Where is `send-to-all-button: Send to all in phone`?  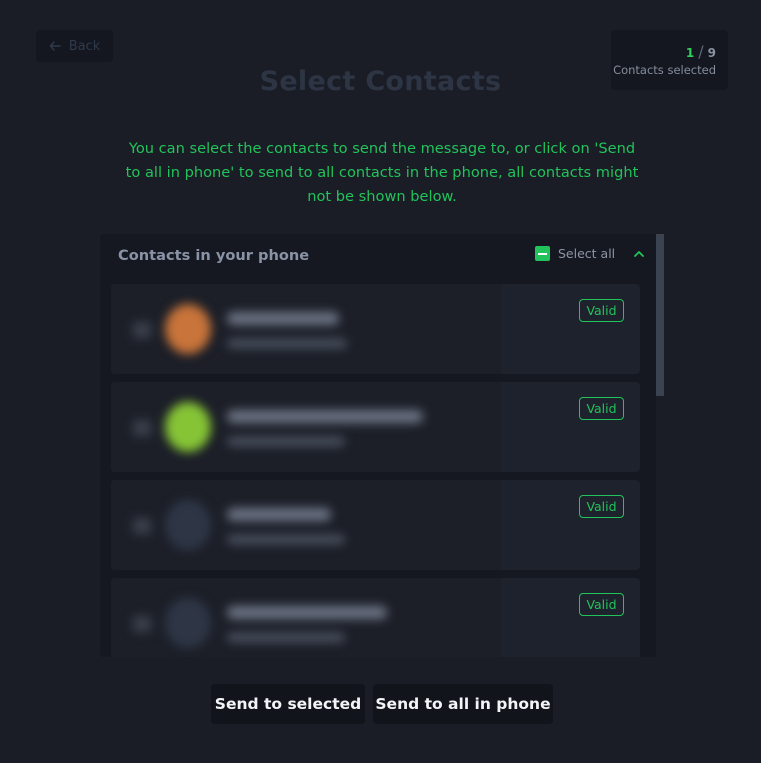
send-to-all-button: Send to all in phone is located at coordinates (463, 704).